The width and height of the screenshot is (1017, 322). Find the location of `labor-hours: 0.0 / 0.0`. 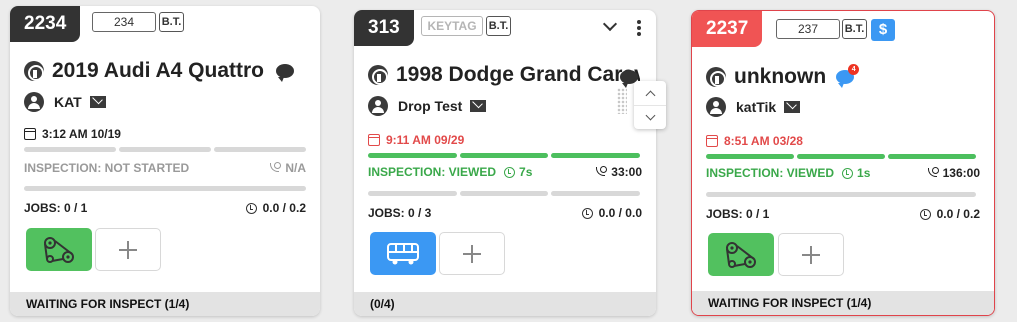

labor-hours: 0.0 / 0.0 is located at coordinates (611, 213).